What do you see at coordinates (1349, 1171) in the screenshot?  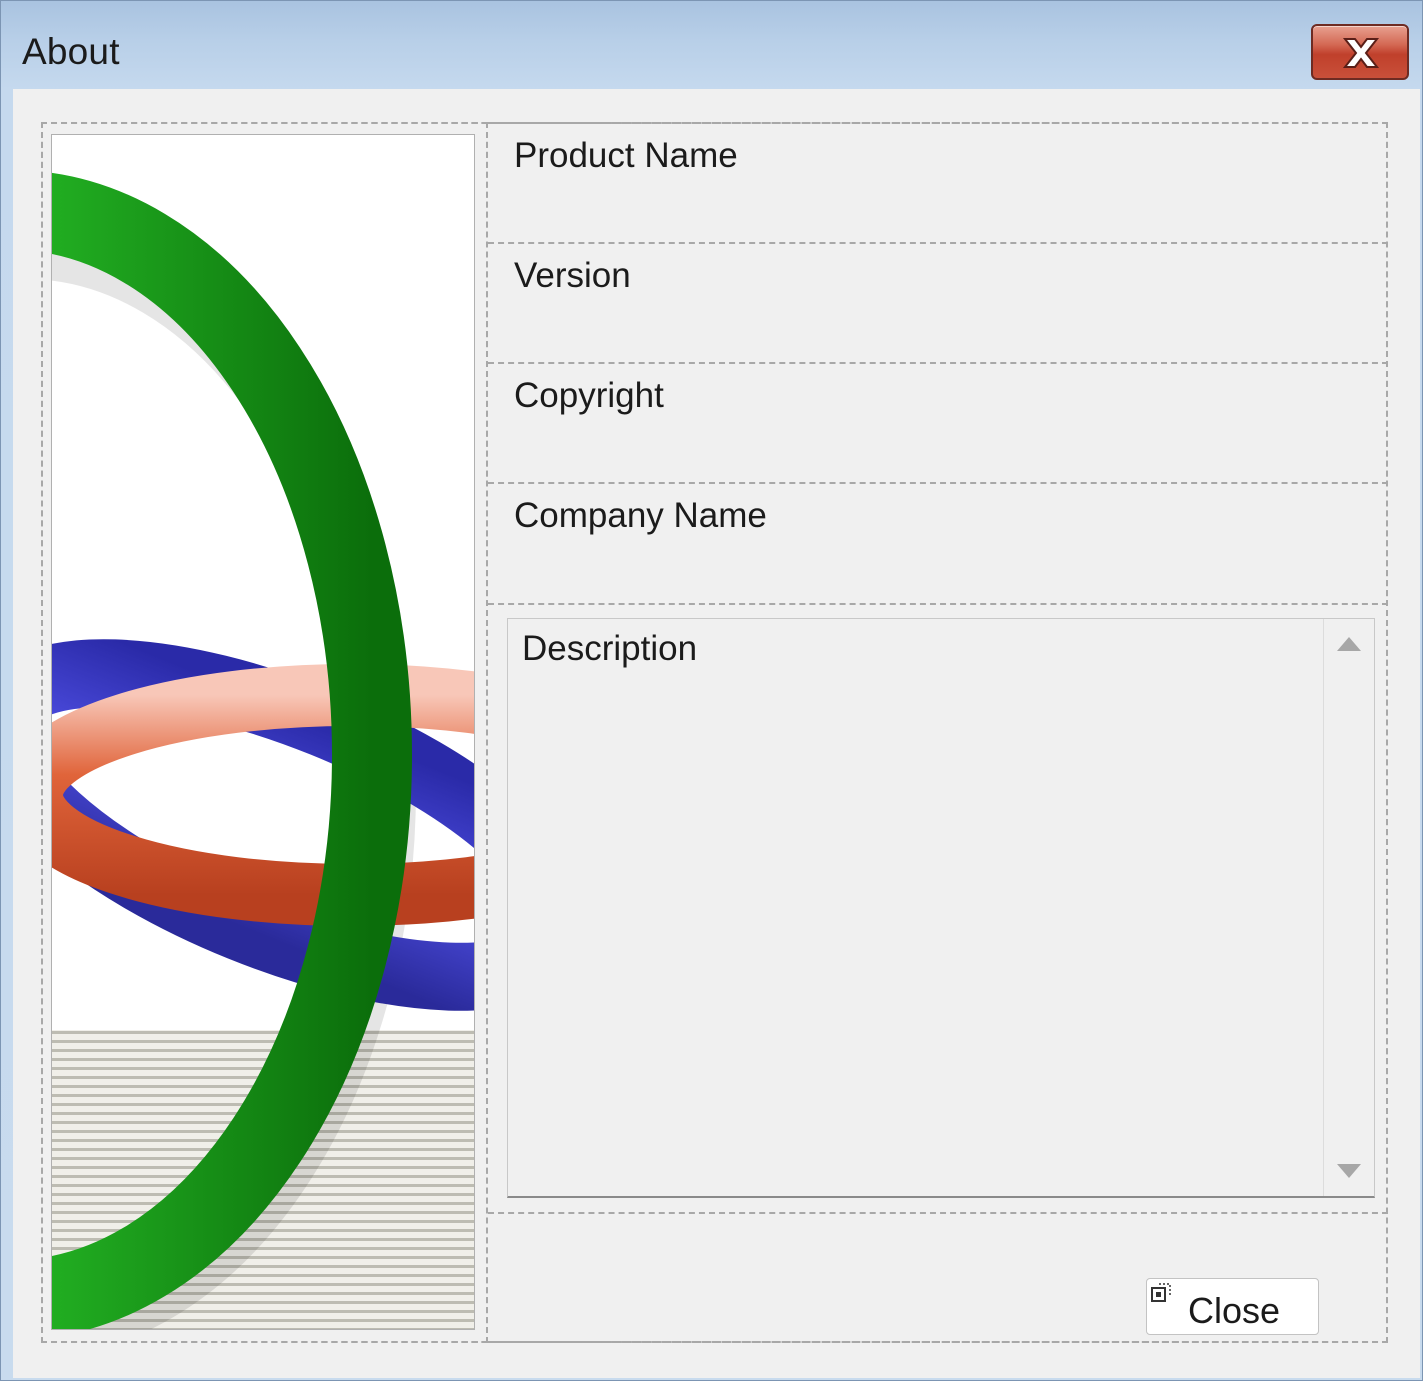 I see `scroll-down-arrow-icon` at bounding box center [1349, 1171].